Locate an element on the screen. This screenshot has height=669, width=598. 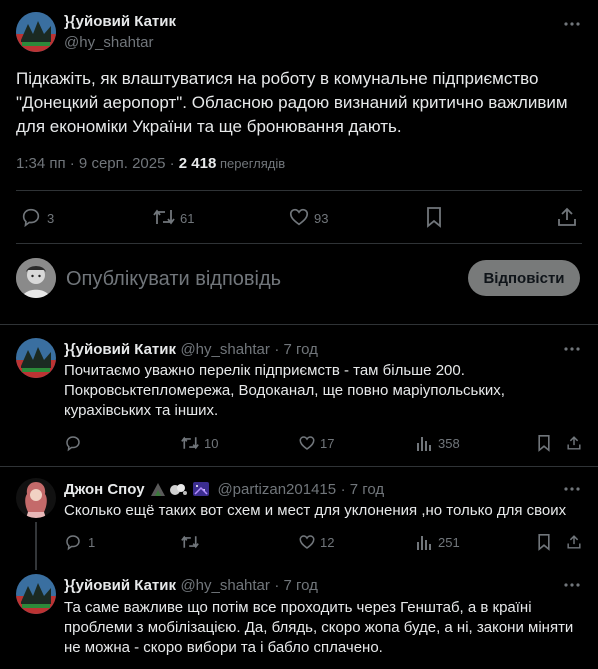
reply-author-handle: @partizan201415 is located at coordinates (276, 489).